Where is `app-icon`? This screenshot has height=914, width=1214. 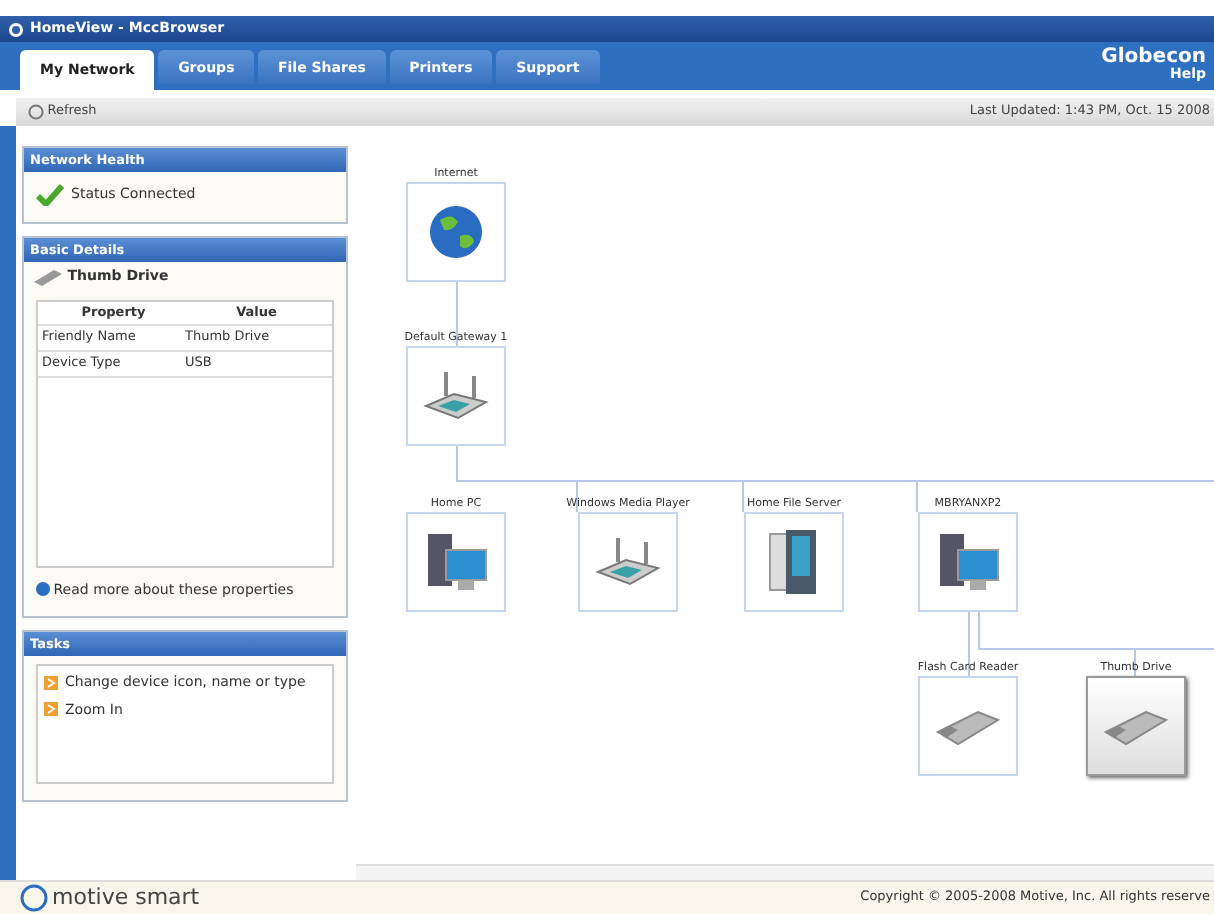 app-icon is located at coordinates (16, 29).